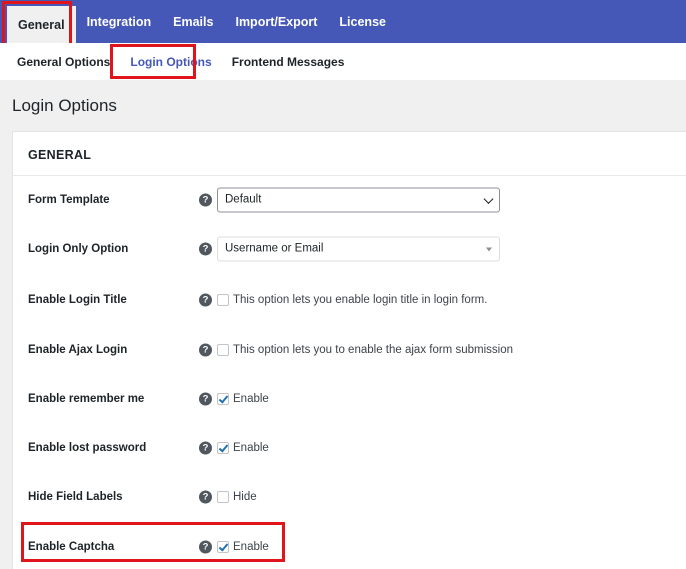 The height and width of the screenshot is (569, 686). Describe the element at coordinates (63, 62) in the screenshot. I see `subtab-general-options: General Options` at that location.